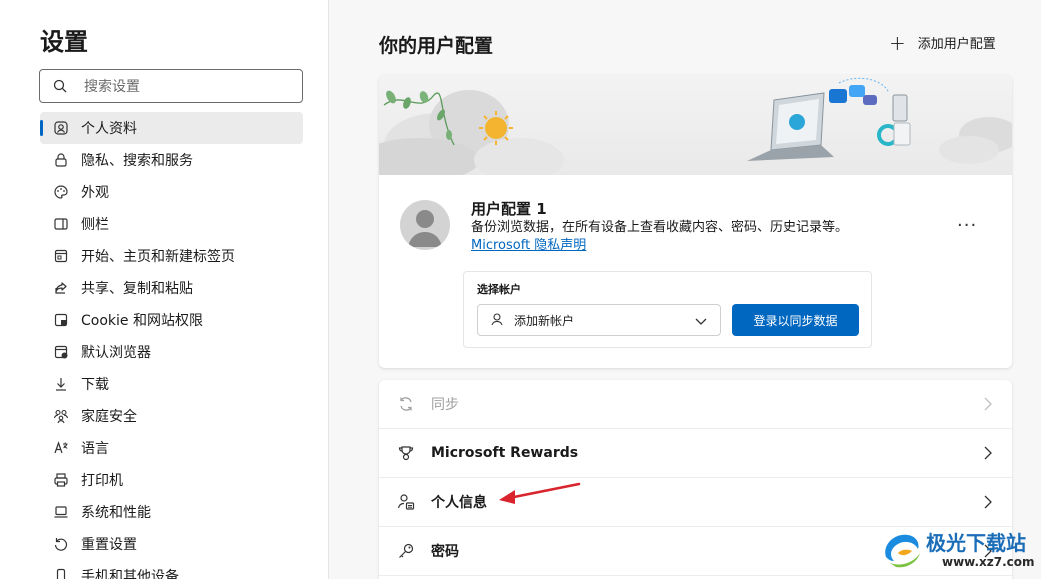 This screenshot has height=579, width=1041. I want to click on sidebar-item-label: 个人资料, so click(109, 129).